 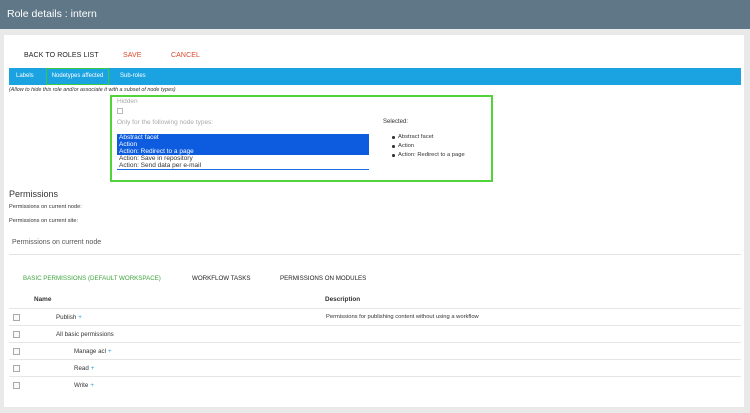 I want to click on window-titlebar: Role details : intern, so click(x=375, y=14).